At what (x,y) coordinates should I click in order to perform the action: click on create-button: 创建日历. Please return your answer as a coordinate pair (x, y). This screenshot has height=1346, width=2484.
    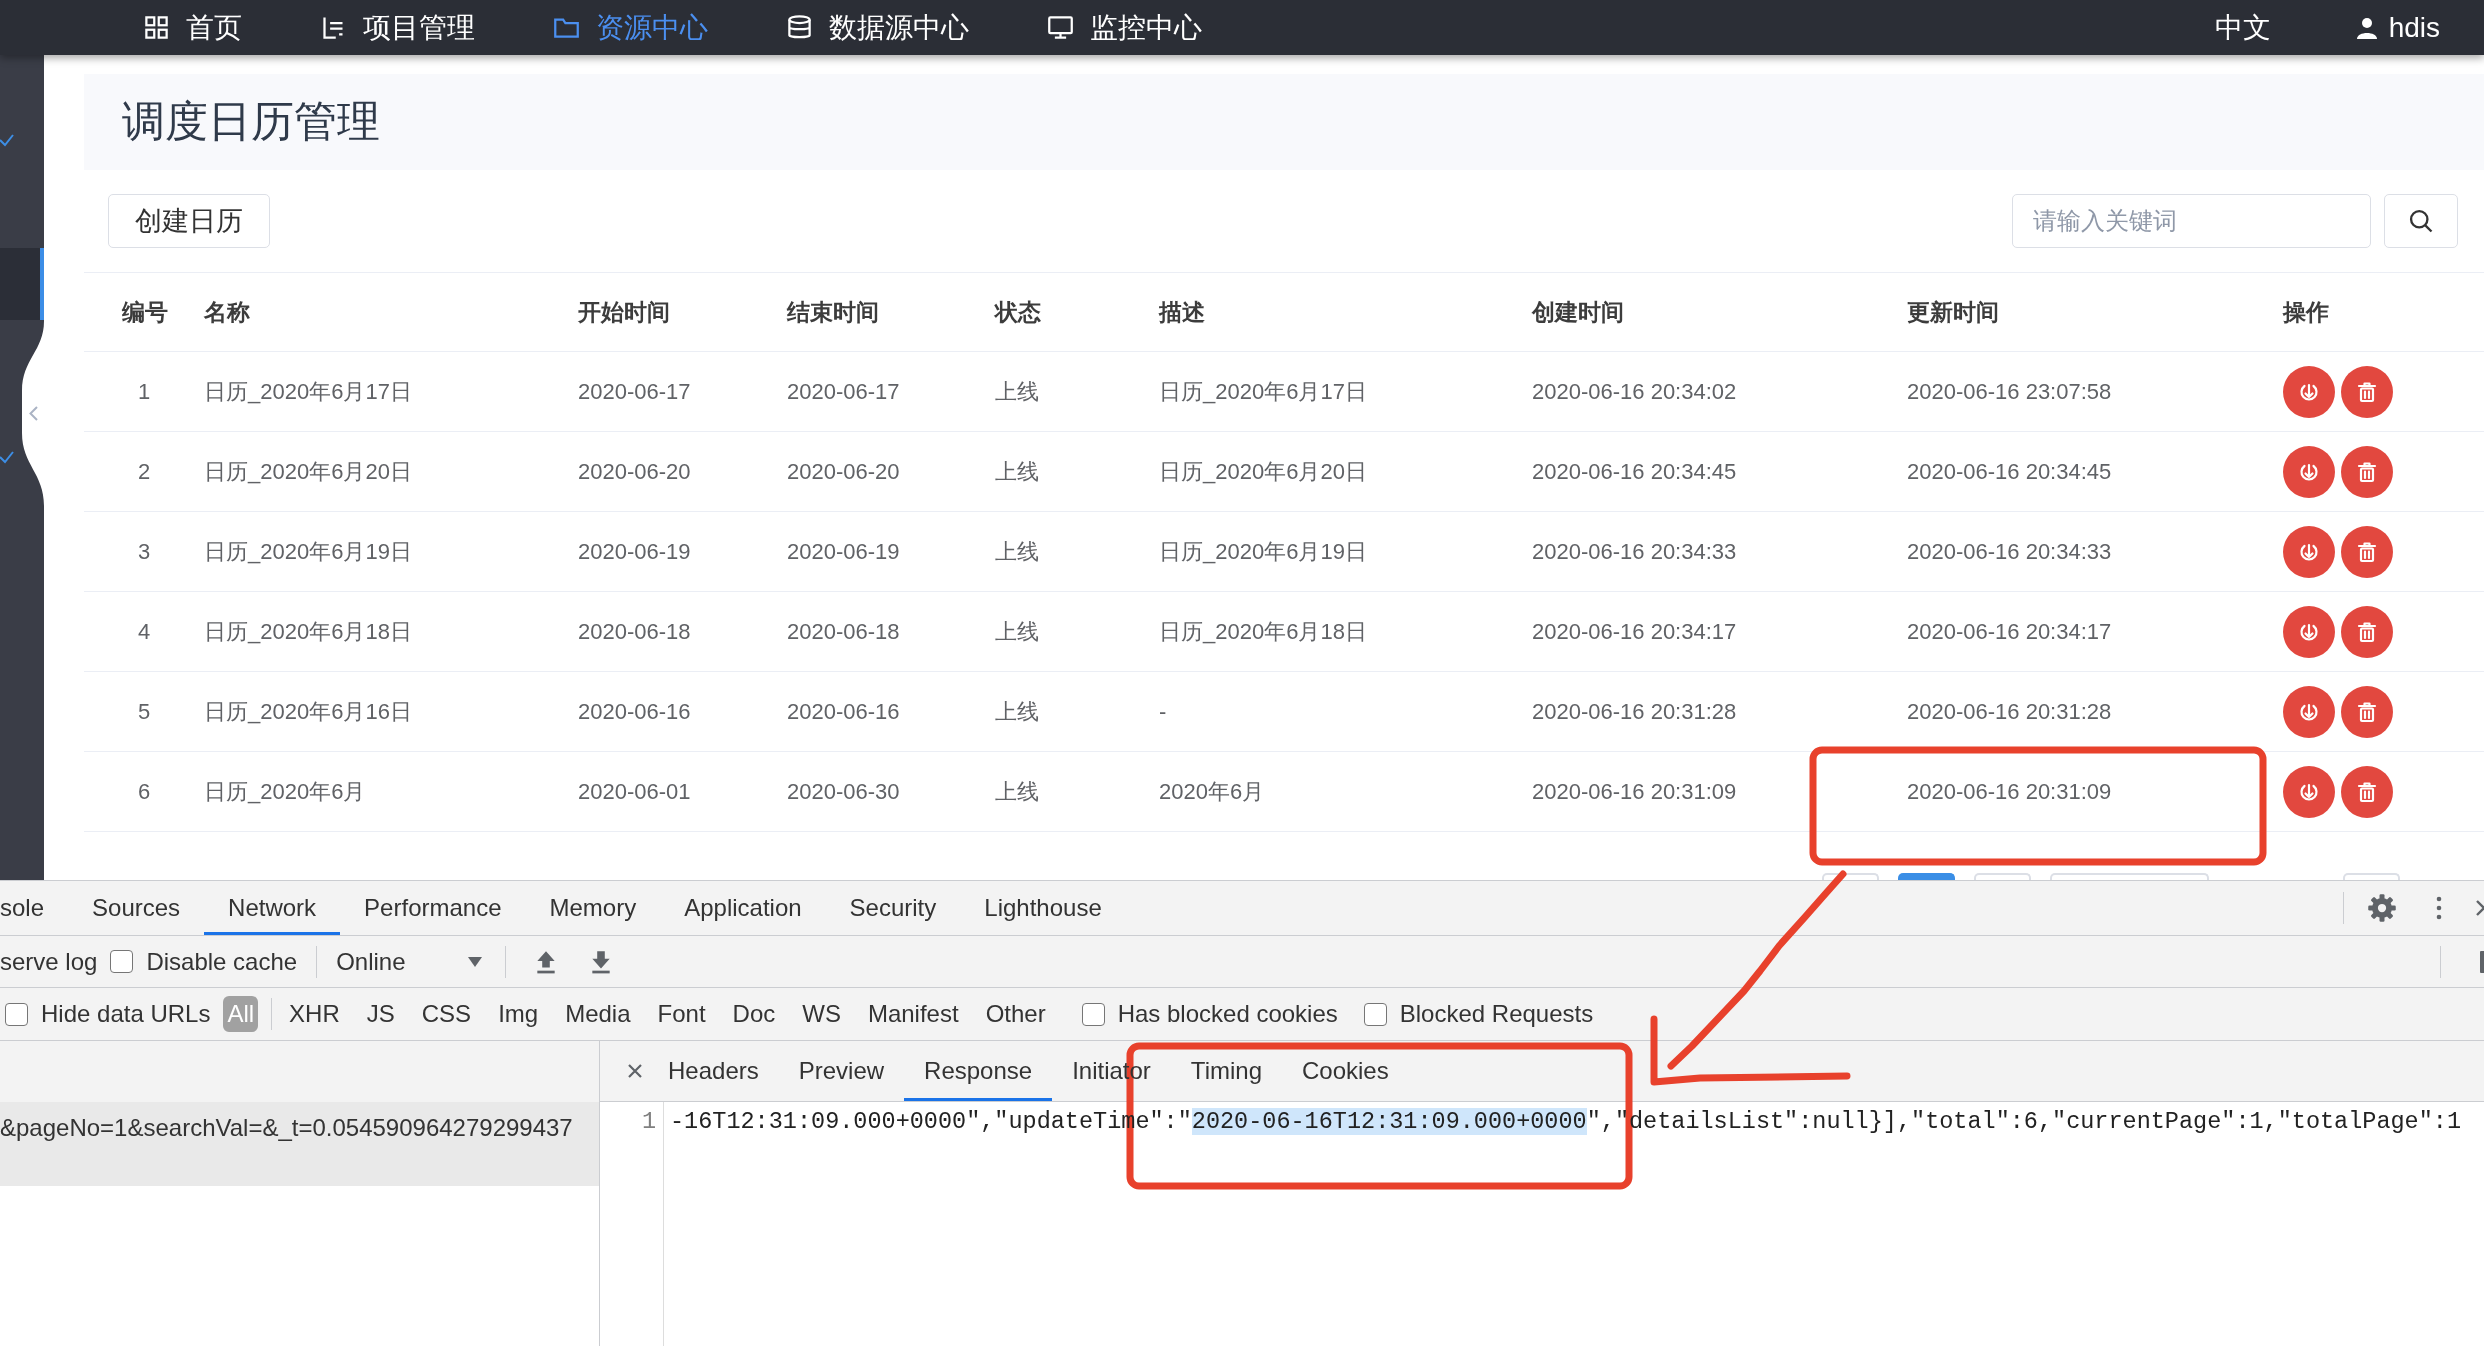
    Looking at the image, I should click on (189, 221).